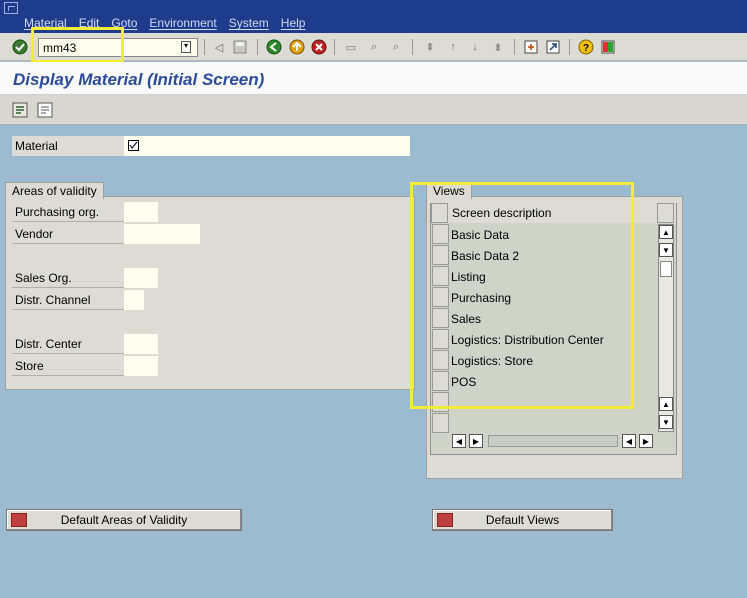 This screenshot has height=598, width=747. Describe the element at coordinates (141, 366) in the screenshot. I see `store-input` at that location.